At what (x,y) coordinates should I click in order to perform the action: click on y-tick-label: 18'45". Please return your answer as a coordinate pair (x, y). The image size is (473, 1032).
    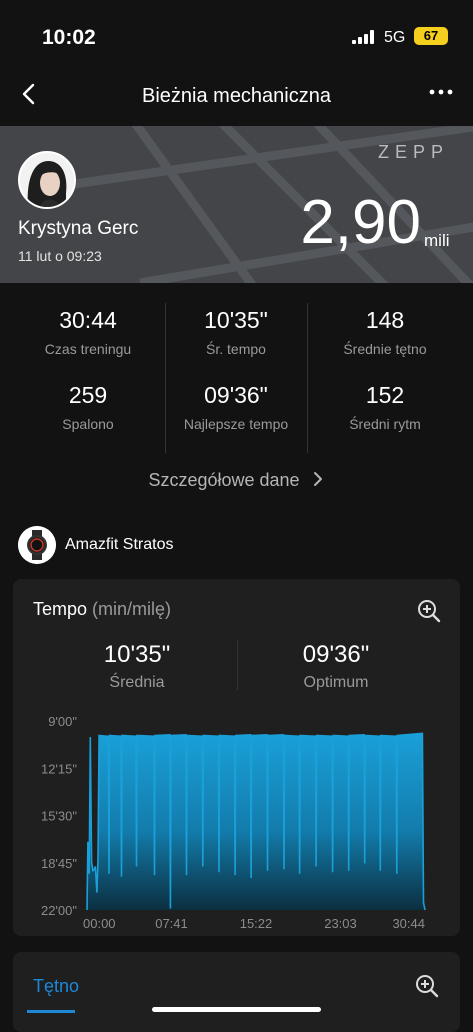
    Looking at the image, I should click on (59, 863).